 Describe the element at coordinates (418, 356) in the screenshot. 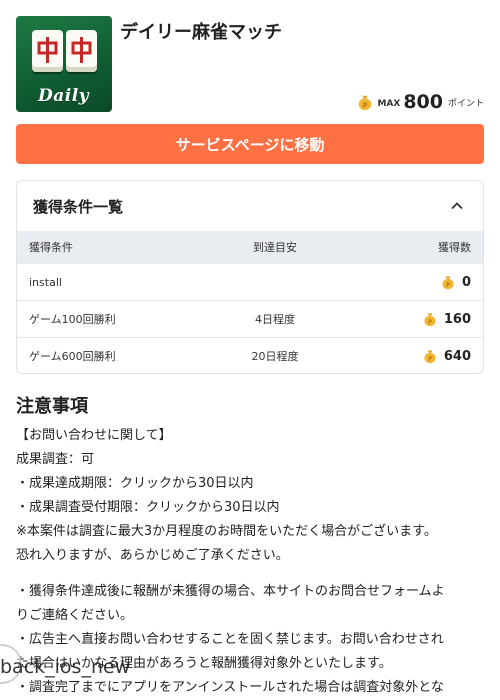

I see `points-cell: P 640` at that location.